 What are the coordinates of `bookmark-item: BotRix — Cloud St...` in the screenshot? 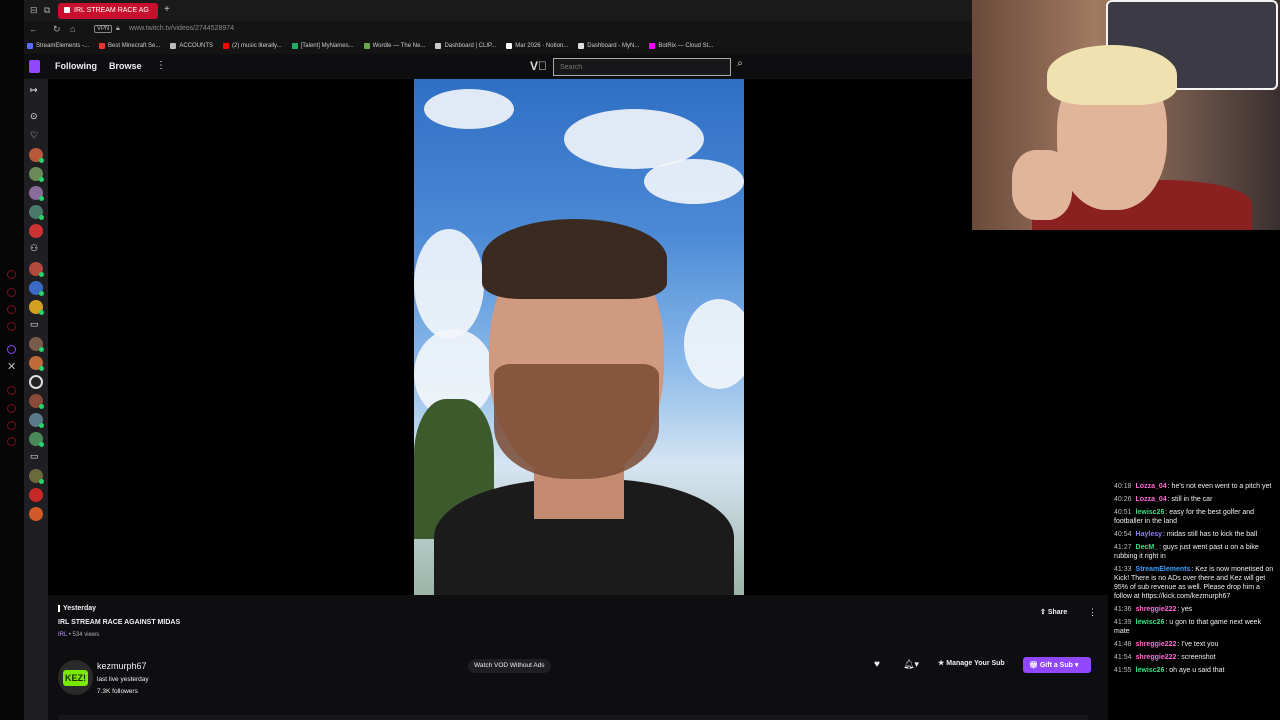 It's located at (681, 45).